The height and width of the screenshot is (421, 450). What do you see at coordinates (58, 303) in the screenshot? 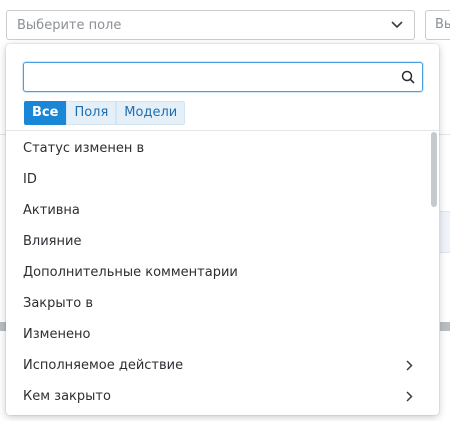
I see `list-item-label: Закрыто в` at bounding box center [58, 303].